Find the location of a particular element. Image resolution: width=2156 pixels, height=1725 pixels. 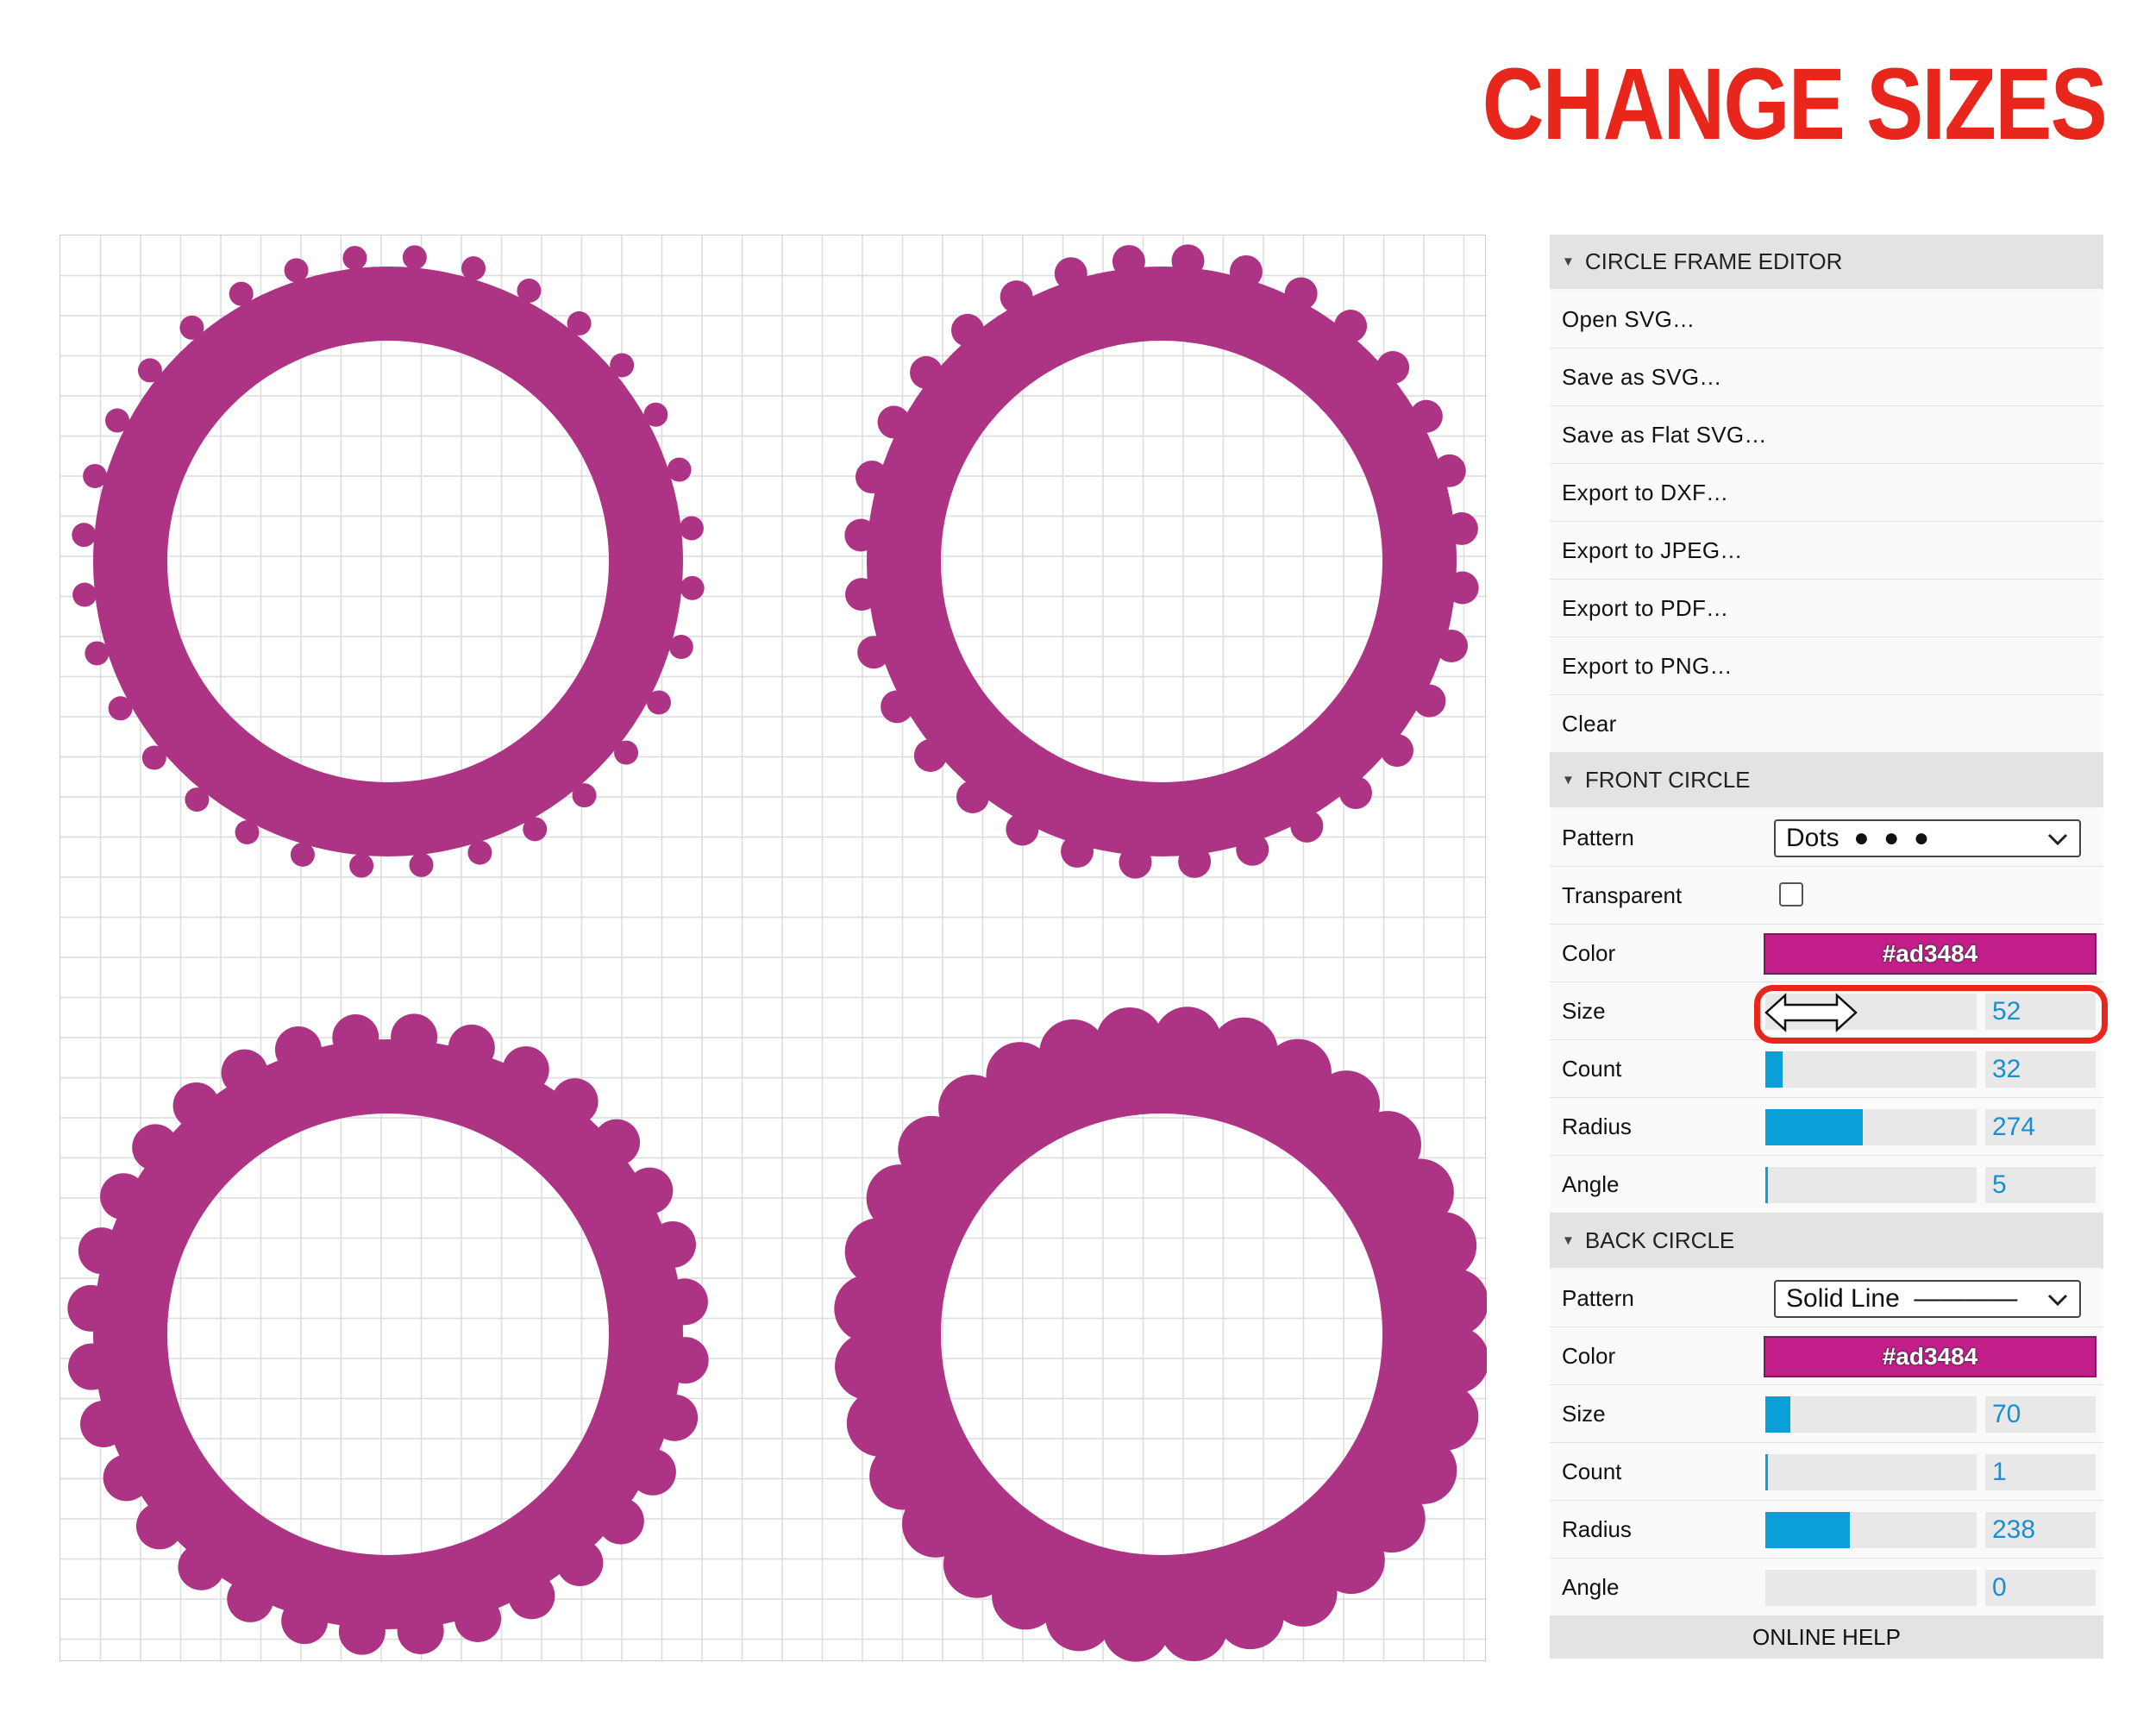

online-help-button: ONLINE HELP is located at coordinates (1826, 1638).